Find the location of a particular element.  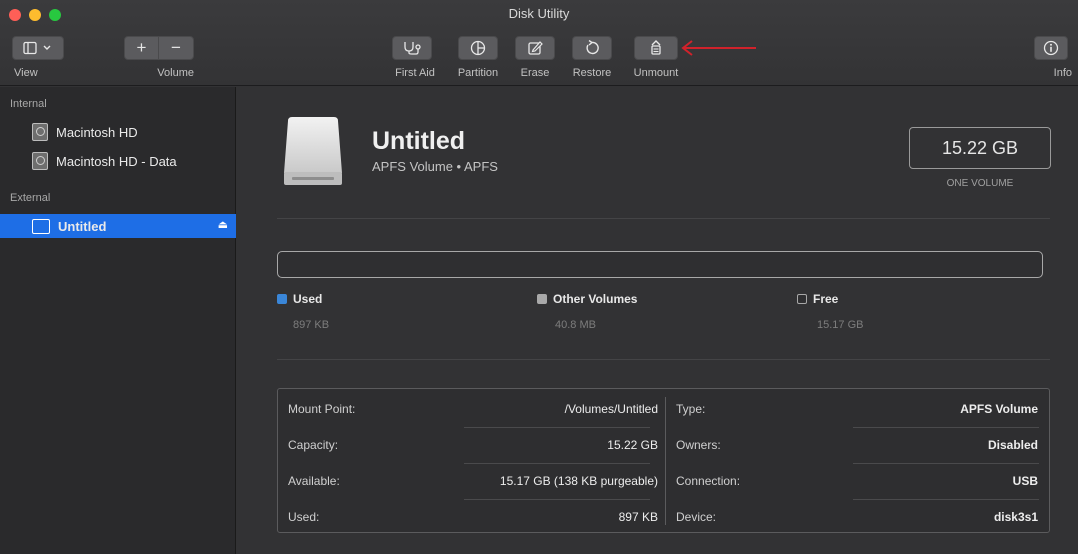

unmount-icon is located at coordinates (656, 47).